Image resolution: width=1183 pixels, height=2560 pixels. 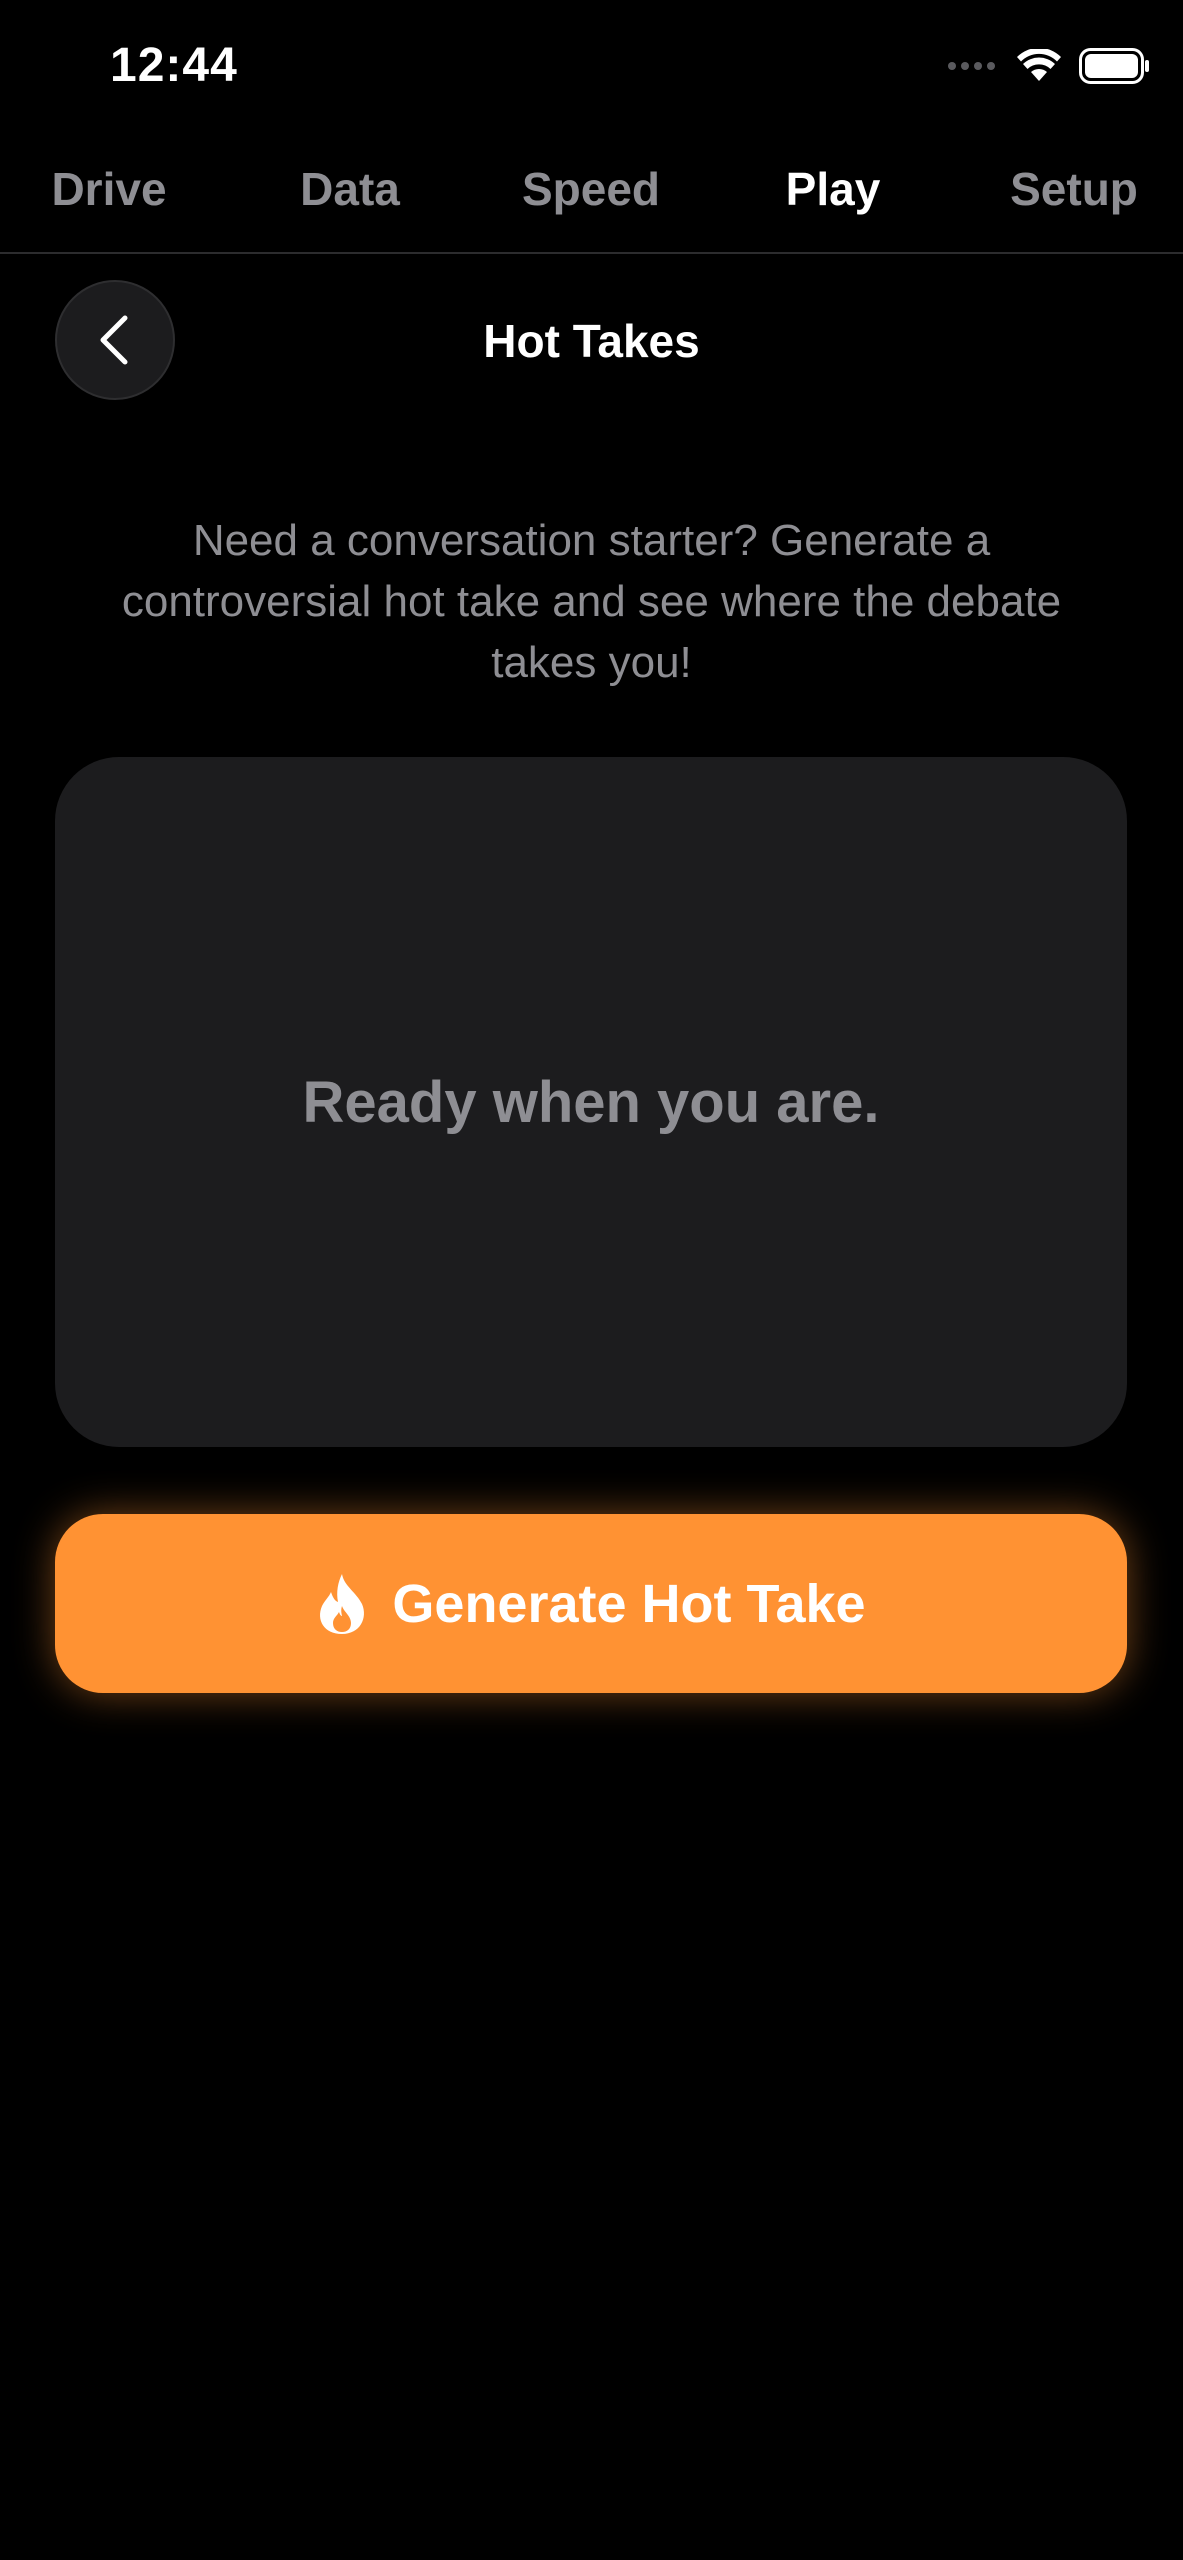 What do you see at coordinates (1074, 189) in the screenshot?
I see `tab-setup: Setup` at bounding box center [1074, 189].